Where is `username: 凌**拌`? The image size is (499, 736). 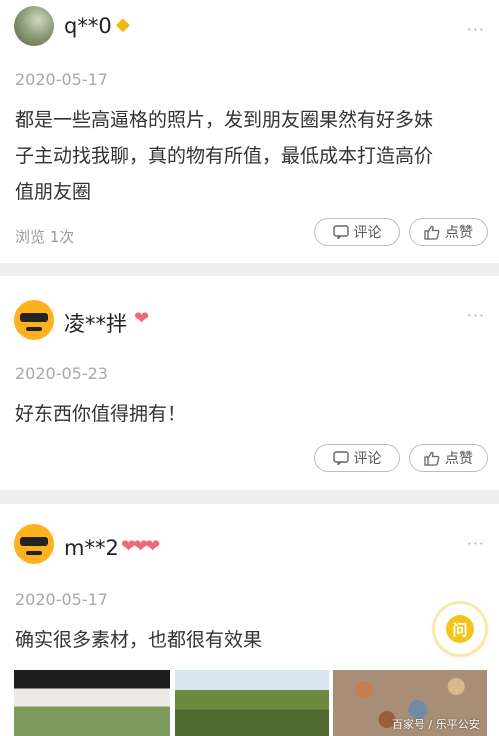 username: 凌**拌 is located at coordinates (95, 323).